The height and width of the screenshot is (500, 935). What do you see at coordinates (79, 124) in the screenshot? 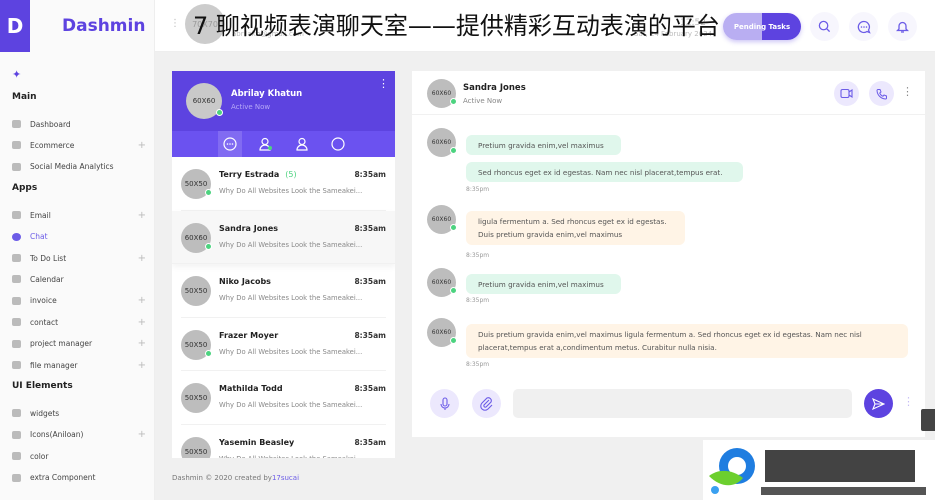
I see `sidebar-item-dashboard: Dashboard` at bounding box center [79, 124].